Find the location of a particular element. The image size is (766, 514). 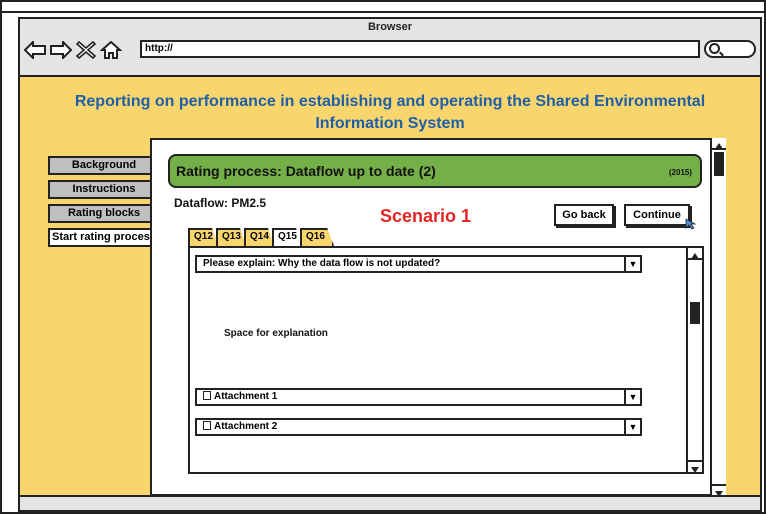

inner-scrollbar is located at coordinates (694, 360).